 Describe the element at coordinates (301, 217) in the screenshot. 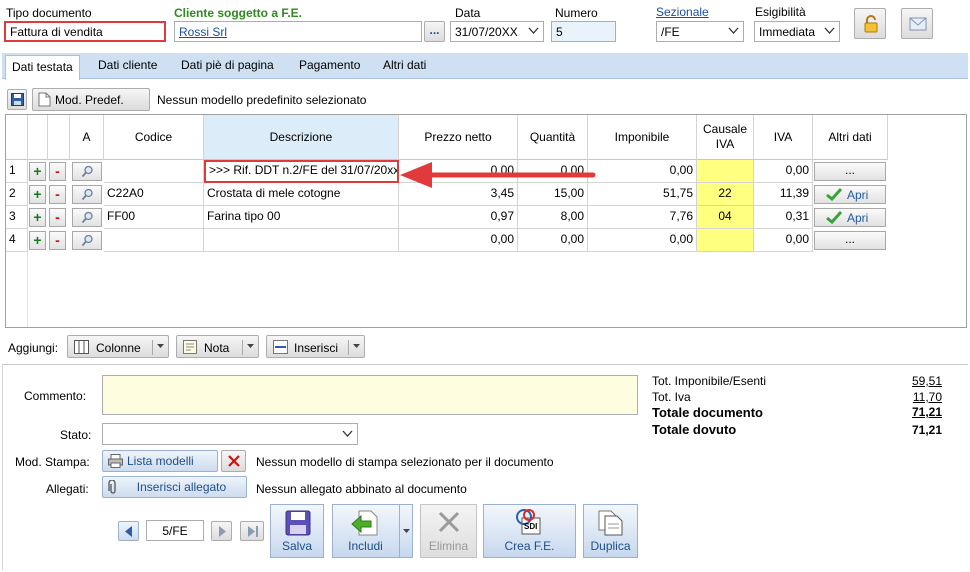

I see `cell-descrizione: Farina tipo 00` at that location.